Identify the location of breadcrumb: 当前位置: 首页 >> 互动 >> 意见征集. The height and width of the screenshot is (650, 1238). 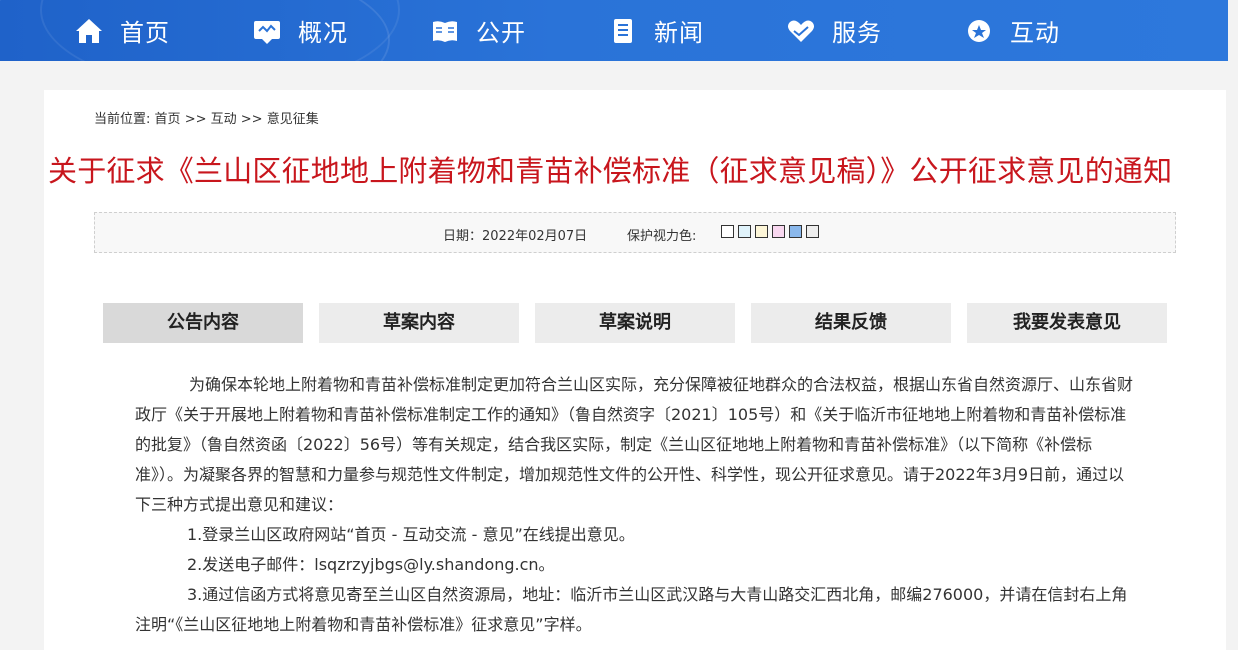
(206, 117).